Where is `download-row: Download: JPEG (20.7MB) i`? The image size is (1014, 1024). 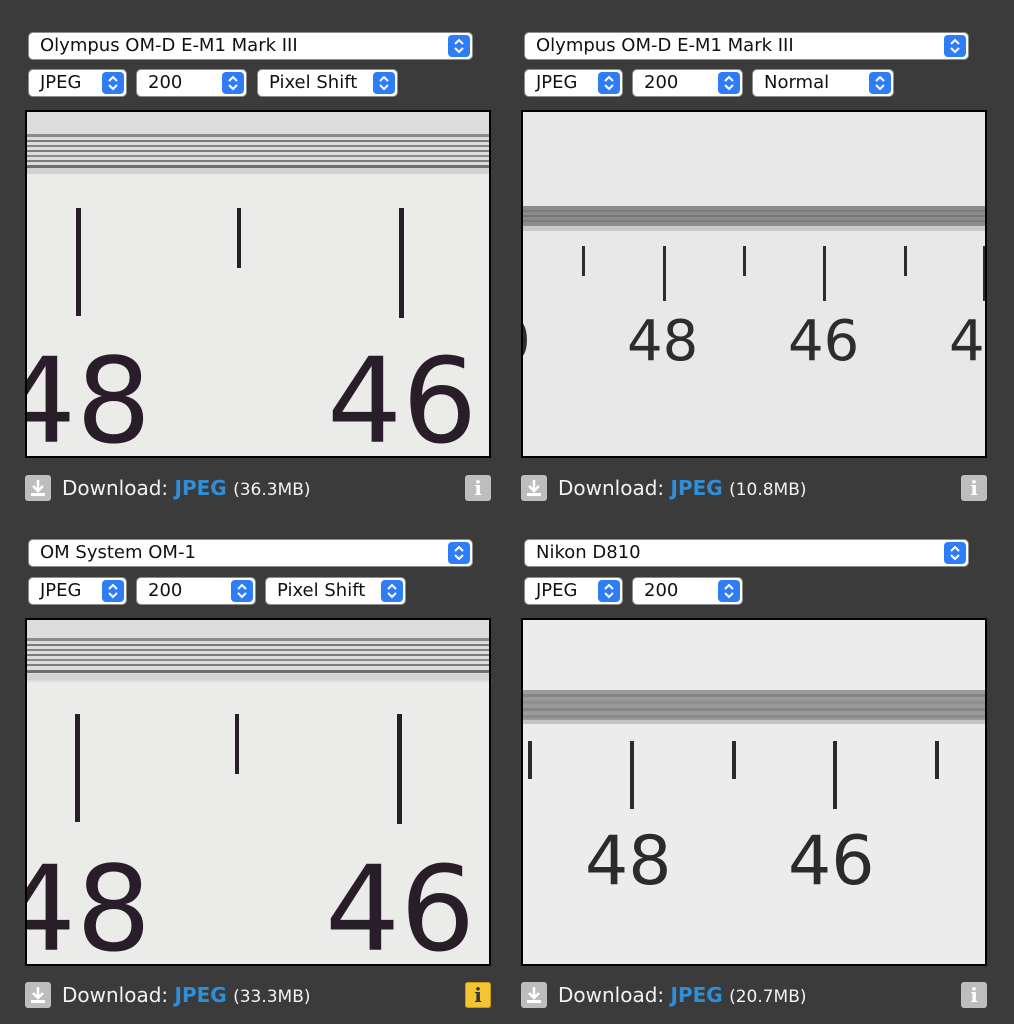
download-row: Download: JPEG (20.7MB) i is located at coordinates (754, 996).